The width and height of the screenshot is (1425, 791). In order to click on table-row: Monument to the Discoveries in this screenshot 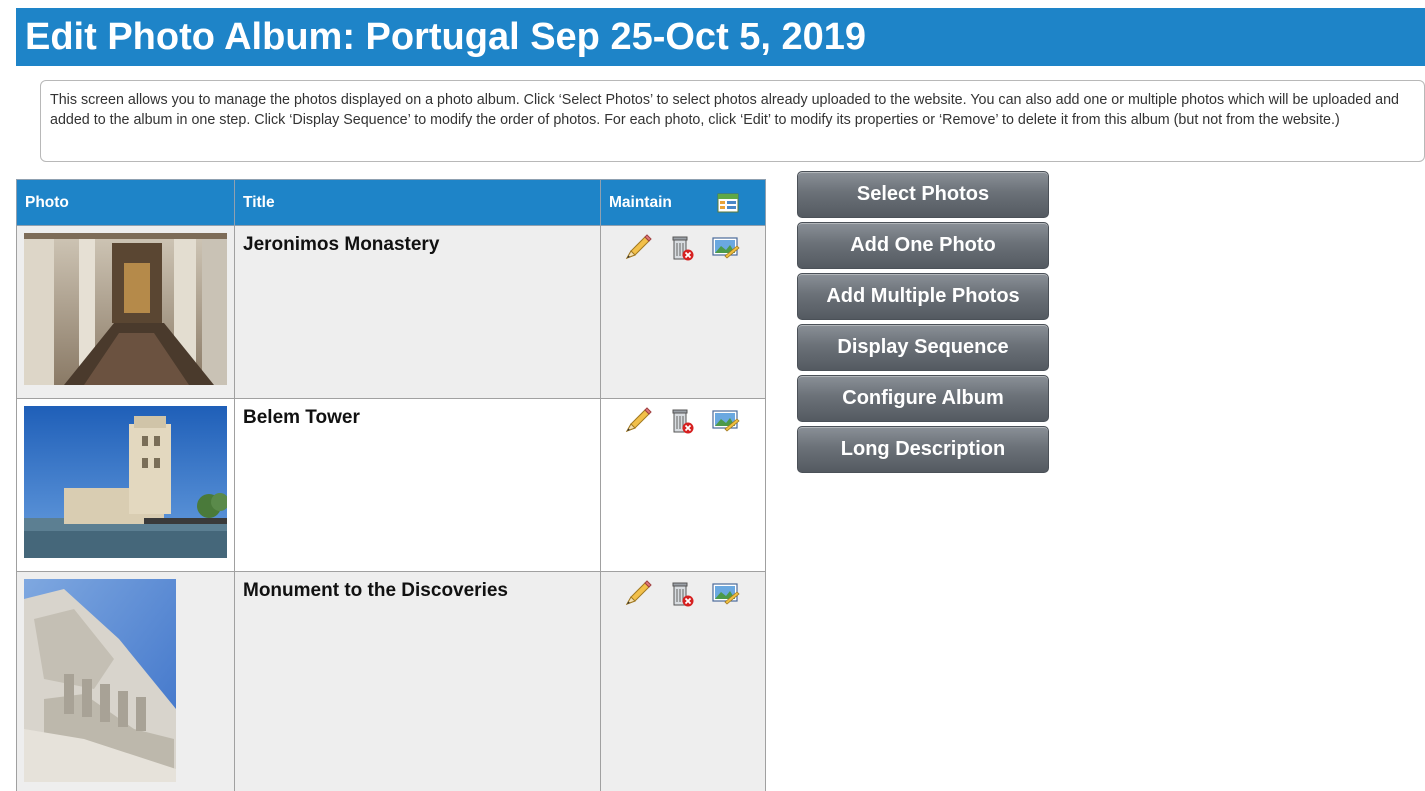, I will do `click(391, 681)`.